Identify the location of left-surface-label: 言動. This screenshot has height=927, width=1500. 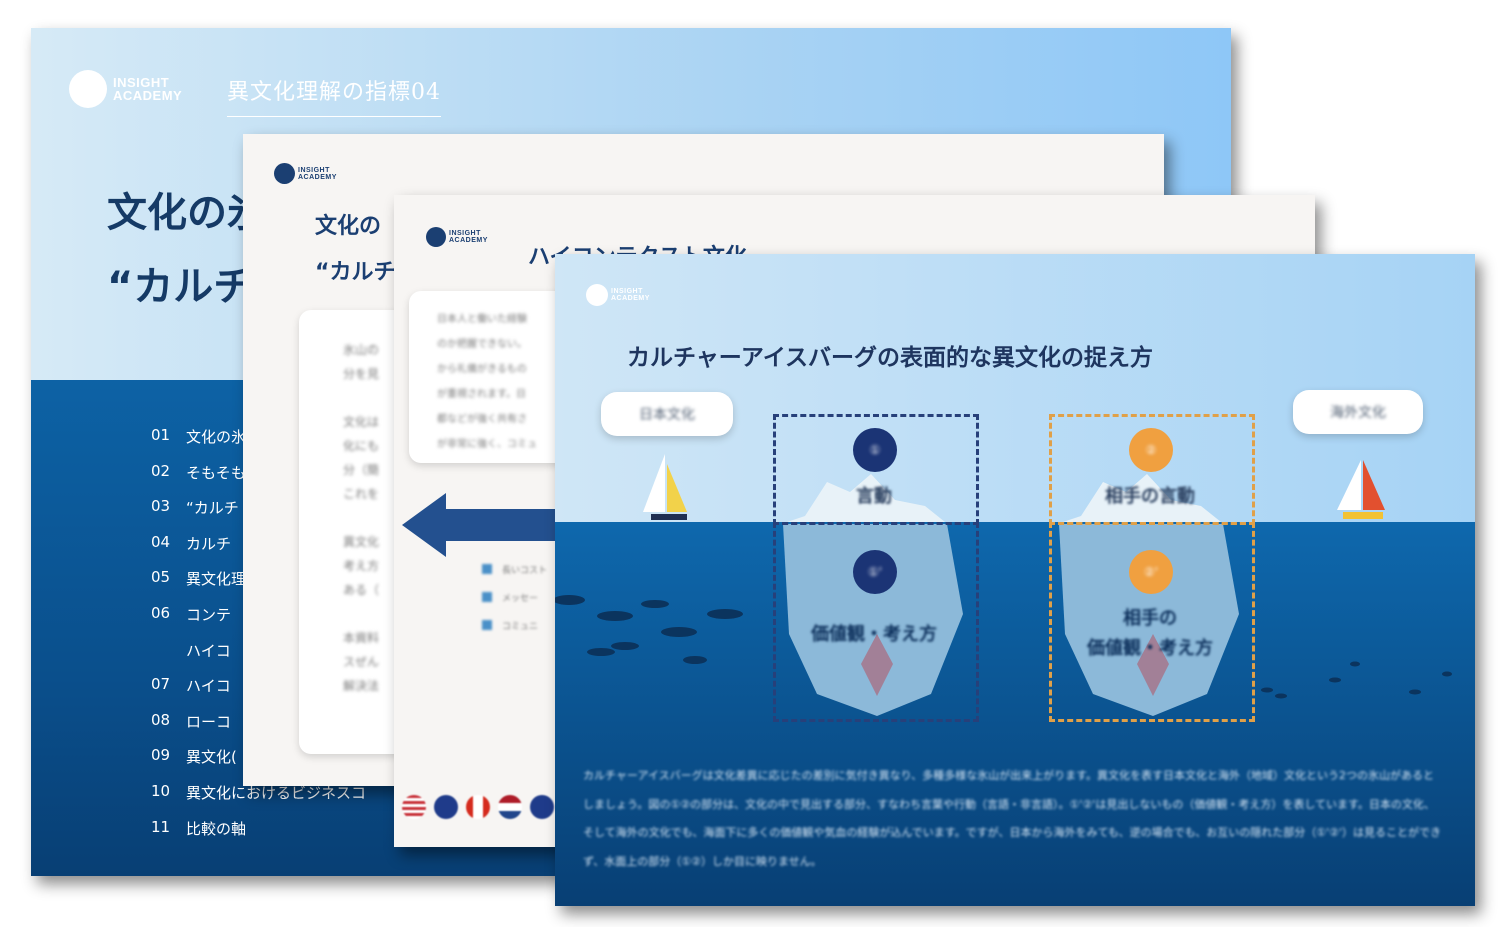
(874, 496).